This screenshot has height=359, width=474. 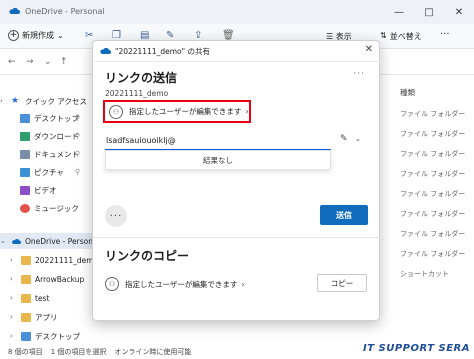 What do you see at coordinates (218, 160) in the screenshot?
I see `search-no-results: 結果なし` at bounding box center [218, 160].